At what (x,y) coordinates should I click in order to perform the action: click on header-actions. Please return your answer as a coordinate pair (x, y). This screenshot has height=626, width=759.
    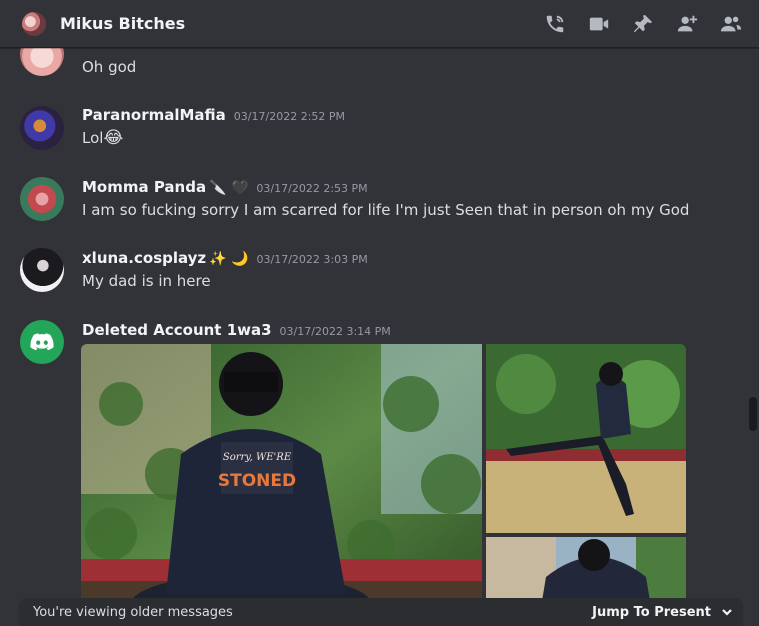
    Looking at the image, I should click on (643, 24).